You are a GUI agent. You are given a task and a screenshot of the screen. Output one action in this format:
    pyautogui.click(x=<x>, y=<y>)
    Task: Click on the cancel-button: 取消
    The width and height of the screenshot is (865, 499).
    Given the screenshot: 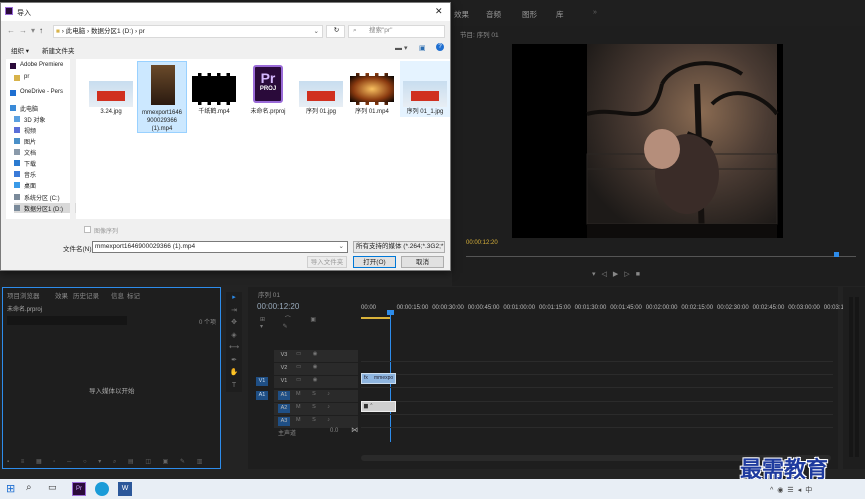 What is the action you would take?
    pyautogui.click(x=422, y=262)
    